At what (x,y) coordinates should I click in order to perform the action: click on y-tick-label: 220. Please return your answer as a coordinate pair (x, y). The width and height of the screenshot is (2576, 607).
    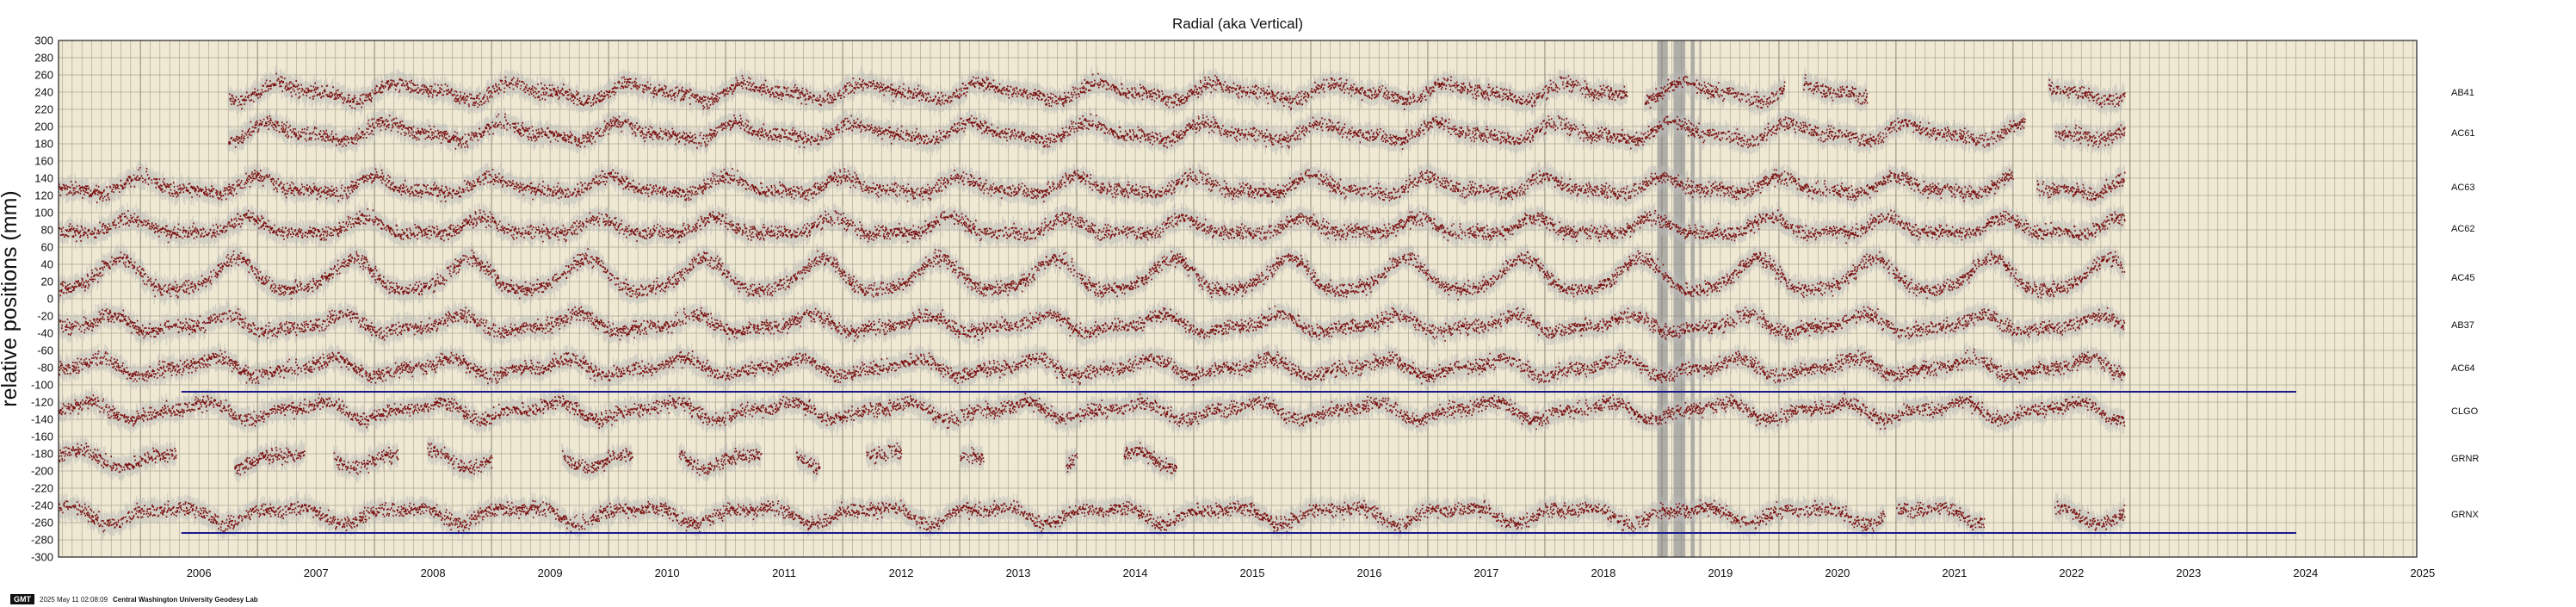
    Looking at the image, I should click on (43, 109).